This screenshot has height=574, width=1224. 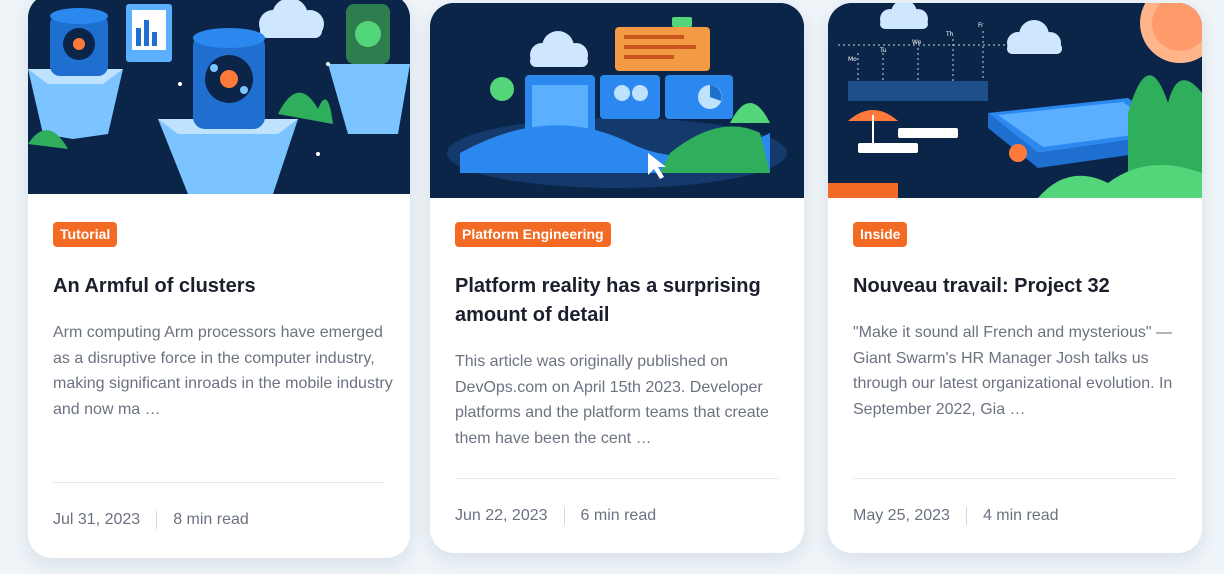 What do you see at coordinates (1020, 515) in the screenshot?
I see `read-time: 4 min read` at bounding box center [1020, 515].